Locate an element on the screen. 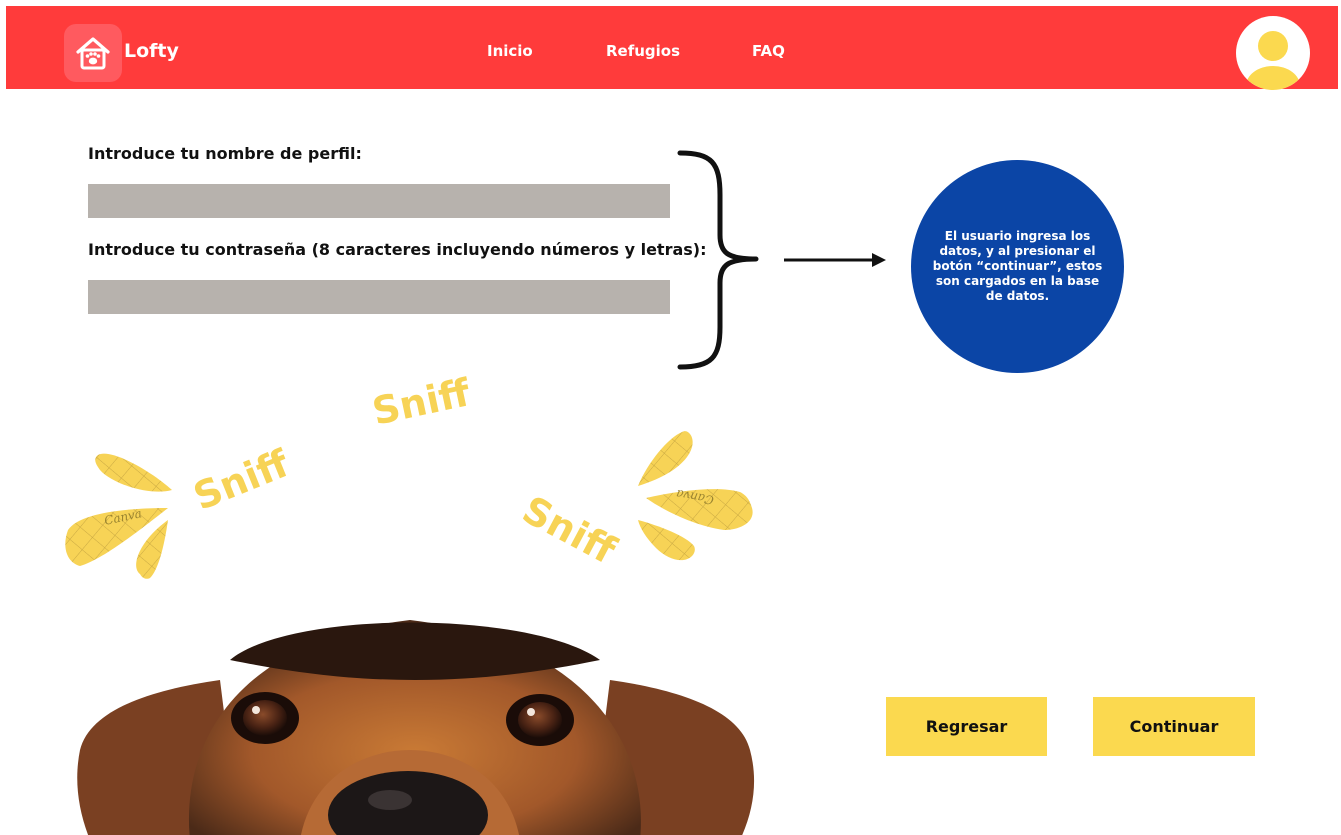  back-button: Regresar is located at coordinates (966, 726).